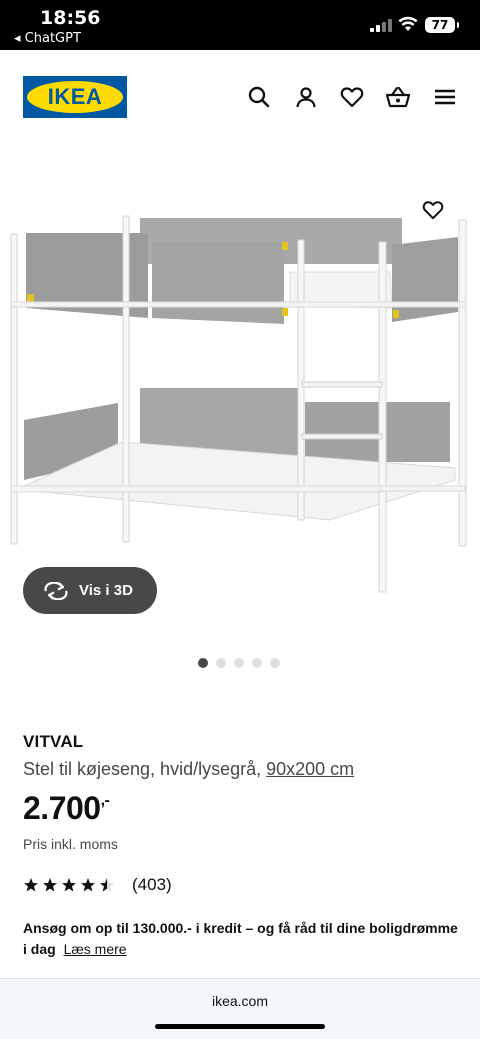 Image resolution: width=480 pixels, height=1039 pixels. I want to click on carousel-indicator, so click(239, 663).